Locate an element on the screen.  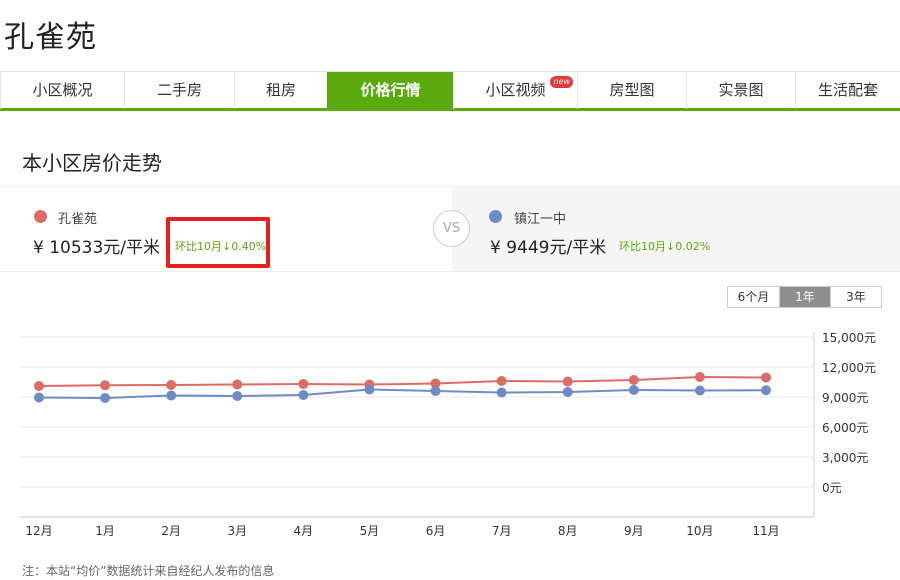
range-button-1: 1年 is located at coordinates (804, 297).